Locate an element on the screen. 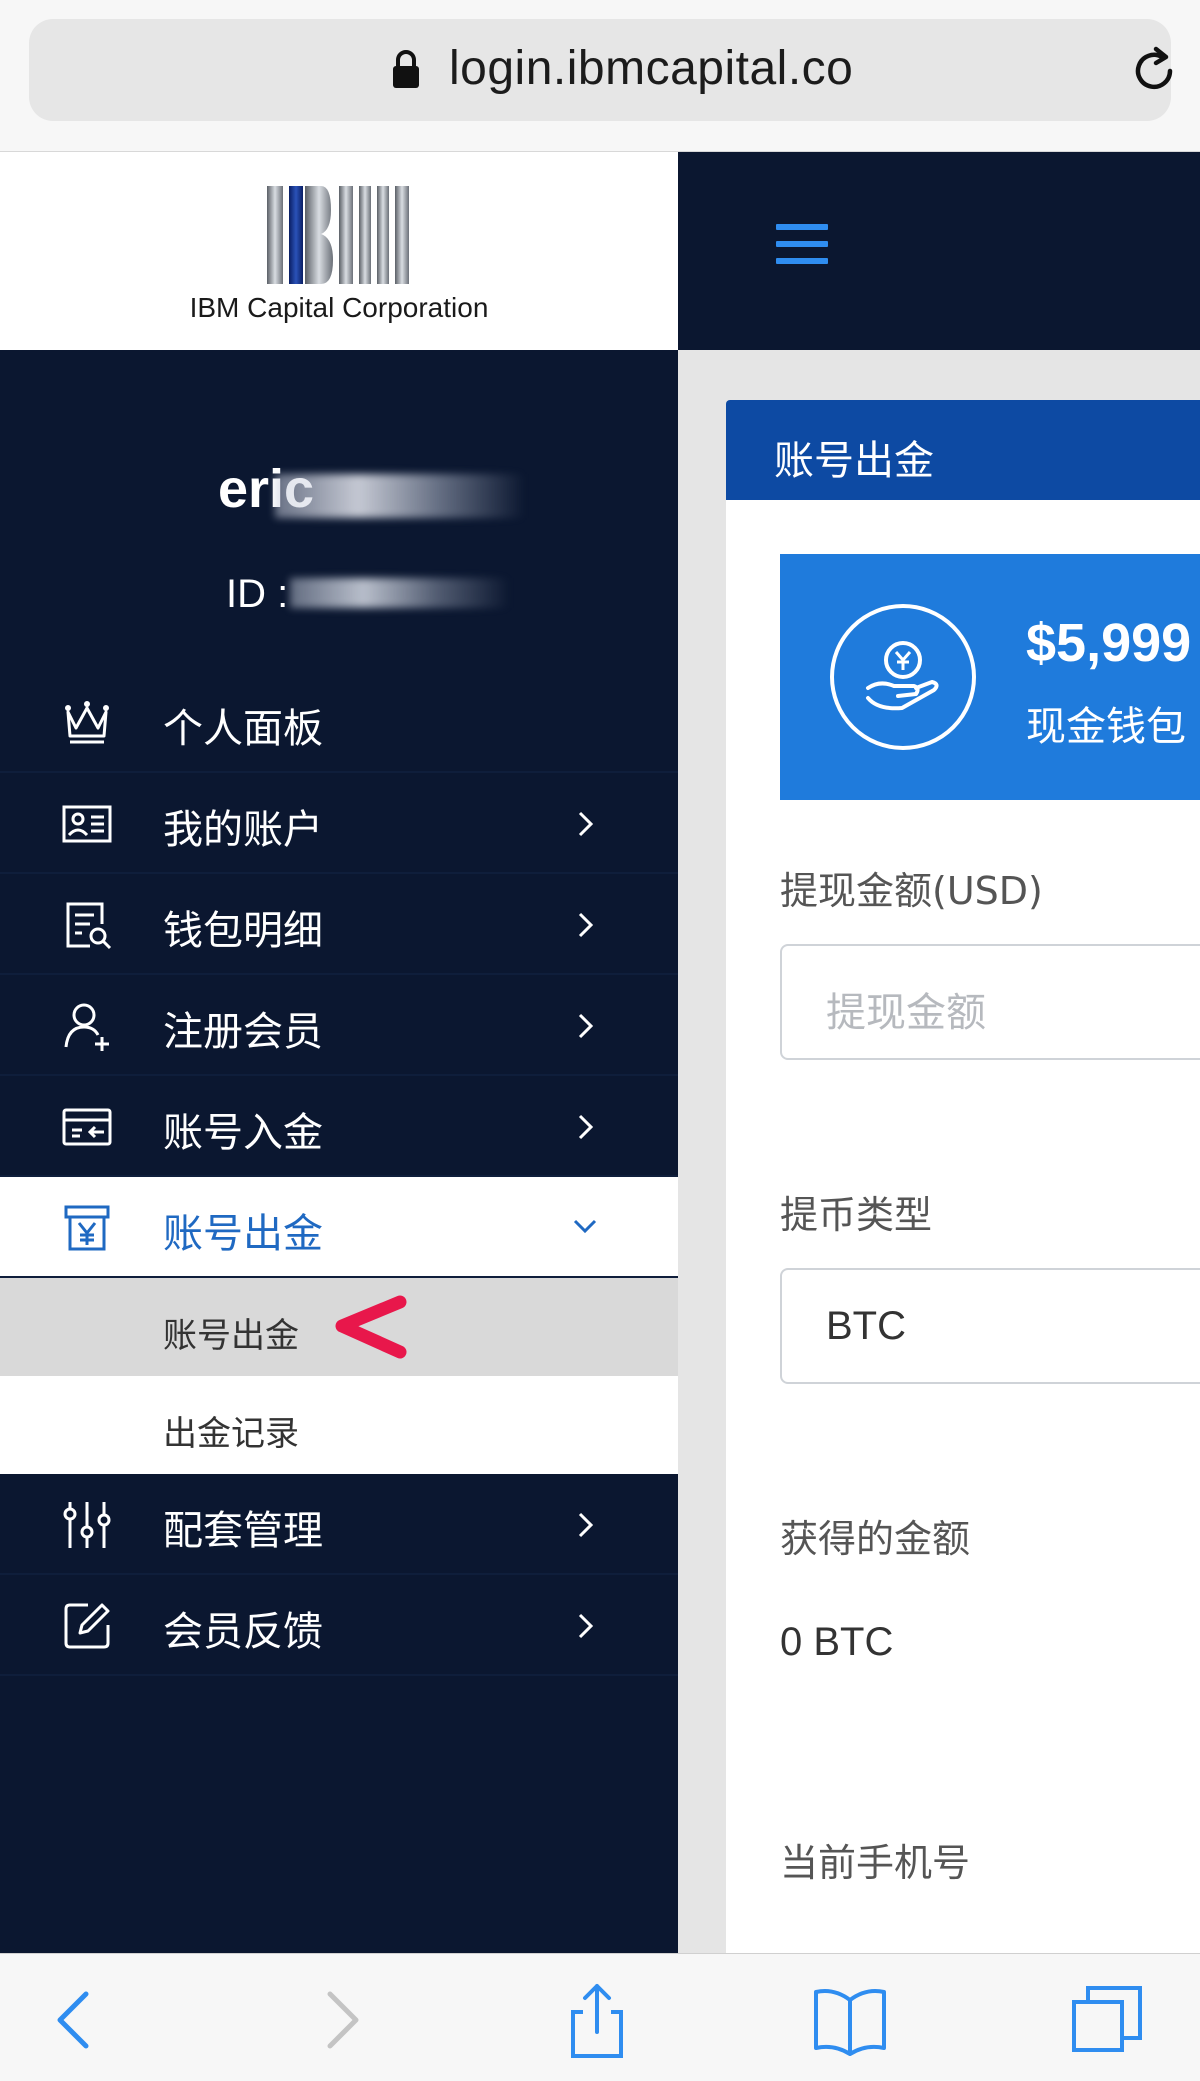 This screenshot has width=1200, height=2081. bookmarks-icon is located at coordinates (850, 2020).